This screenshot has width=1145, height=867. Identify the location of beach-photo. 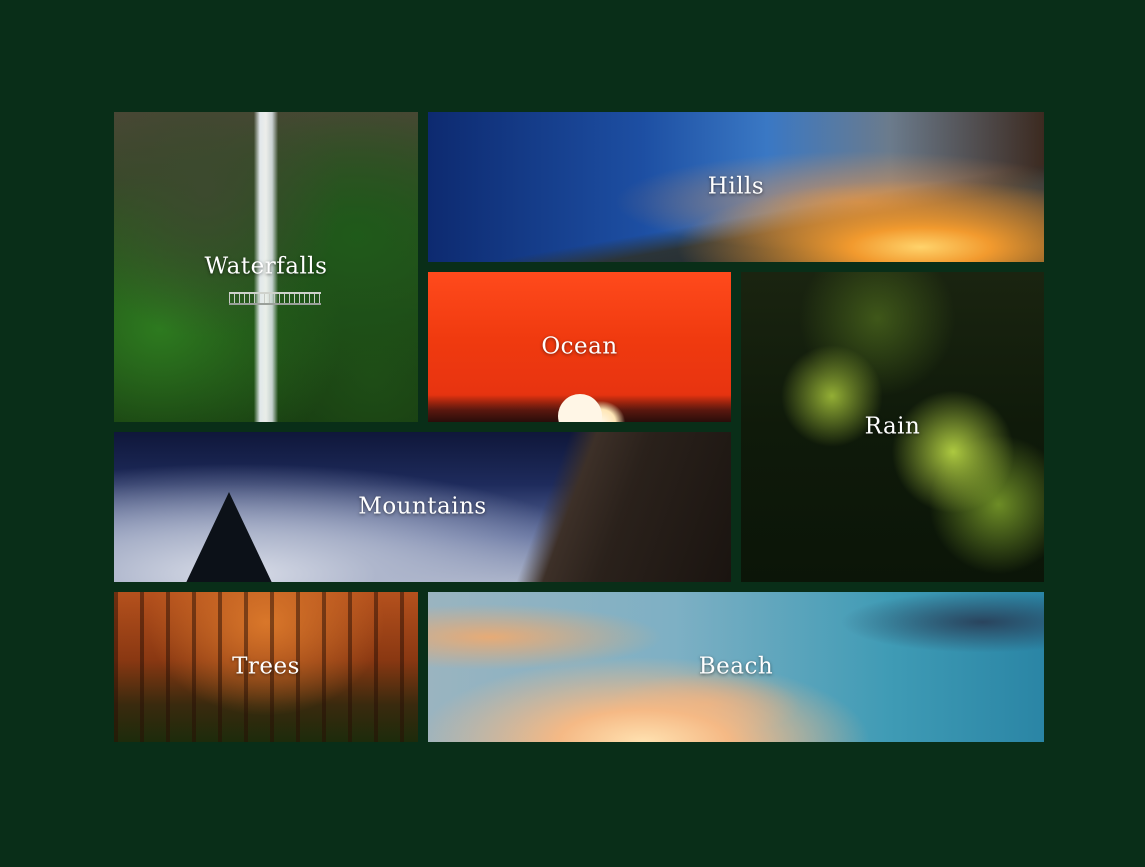
(736, 667).